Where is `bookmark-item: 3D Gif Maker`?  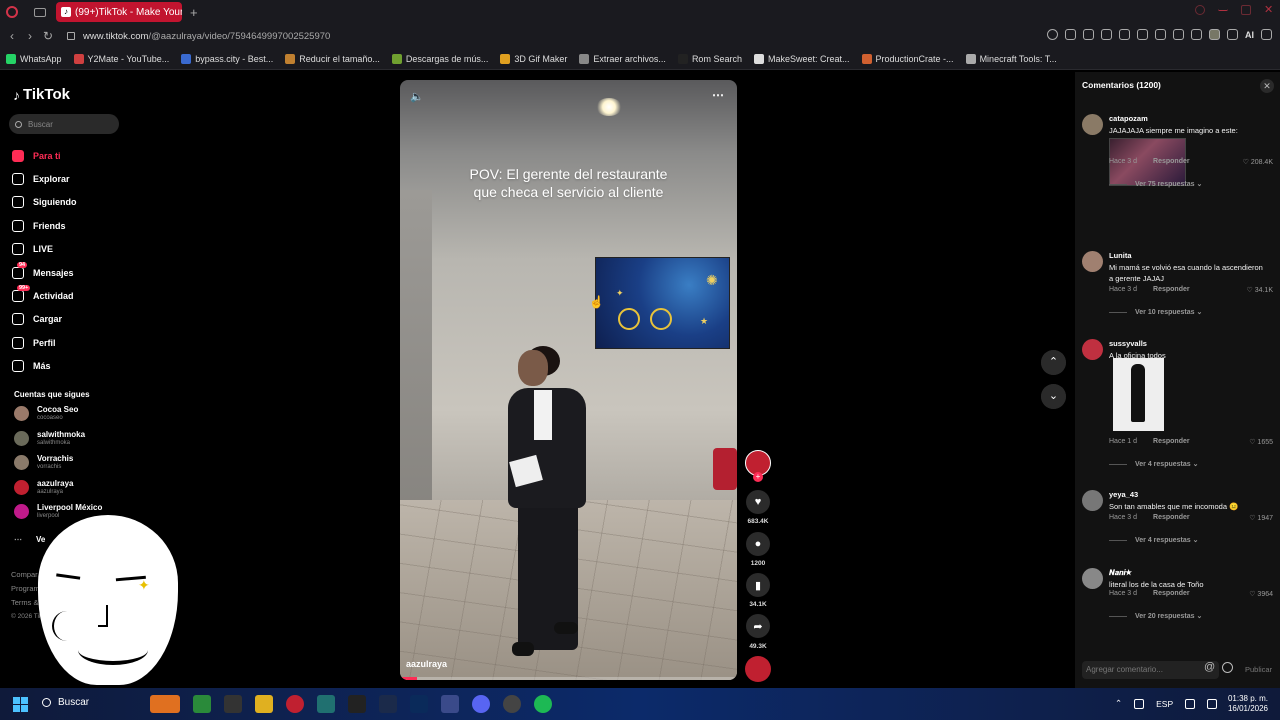
bookmark-item: 3D Gif Maker is located at coordinates (533, 58).